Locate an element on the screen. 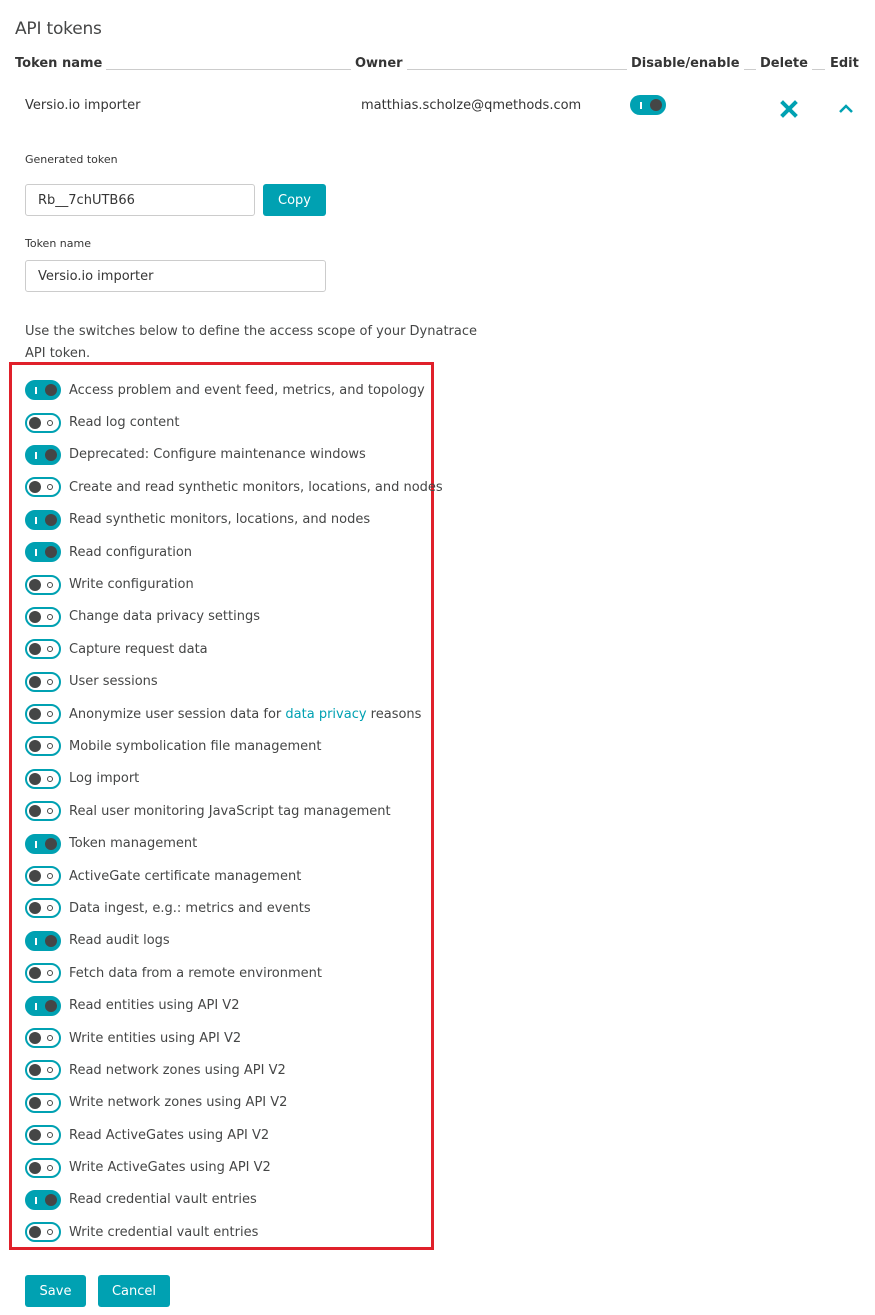  scope-label: Data ingest, e.g.: metrics and events is located at coordinates (190, 908).